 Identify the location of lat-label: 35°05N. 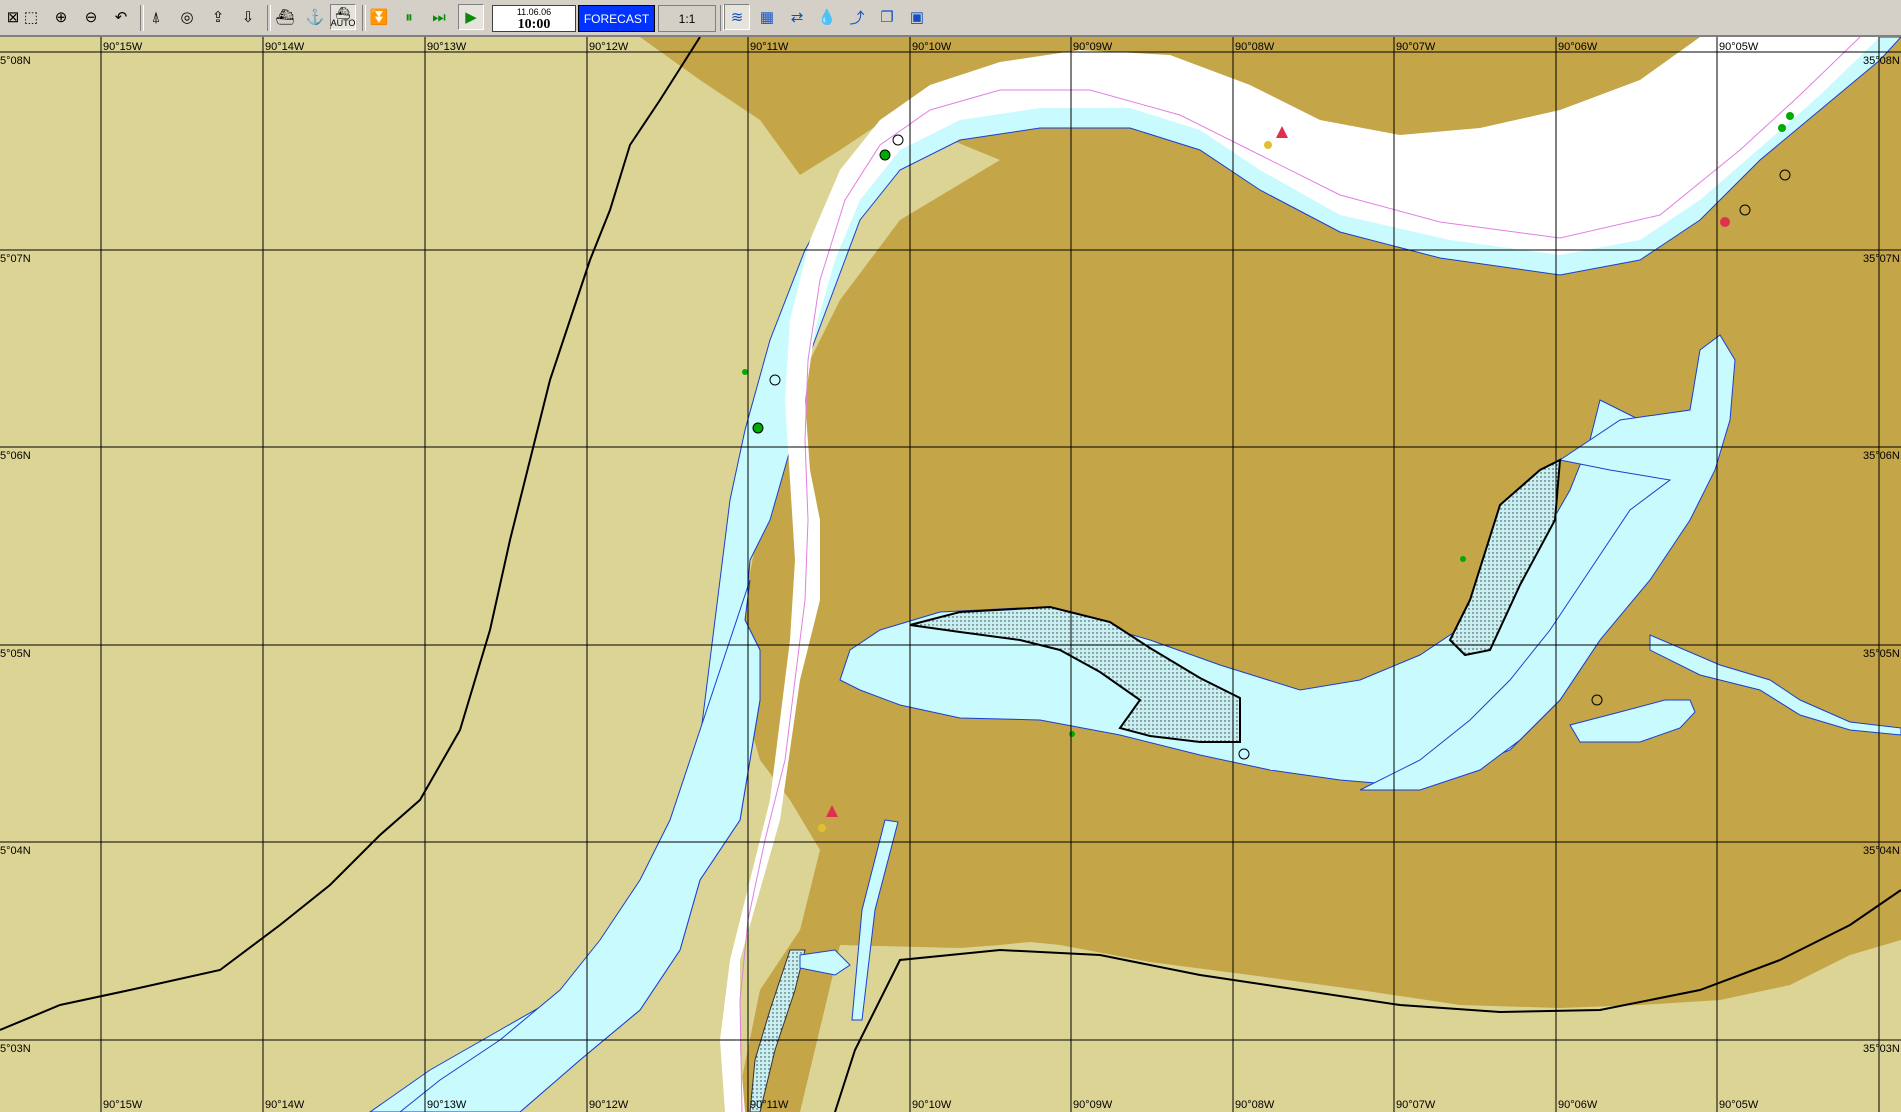
(1881, 654).